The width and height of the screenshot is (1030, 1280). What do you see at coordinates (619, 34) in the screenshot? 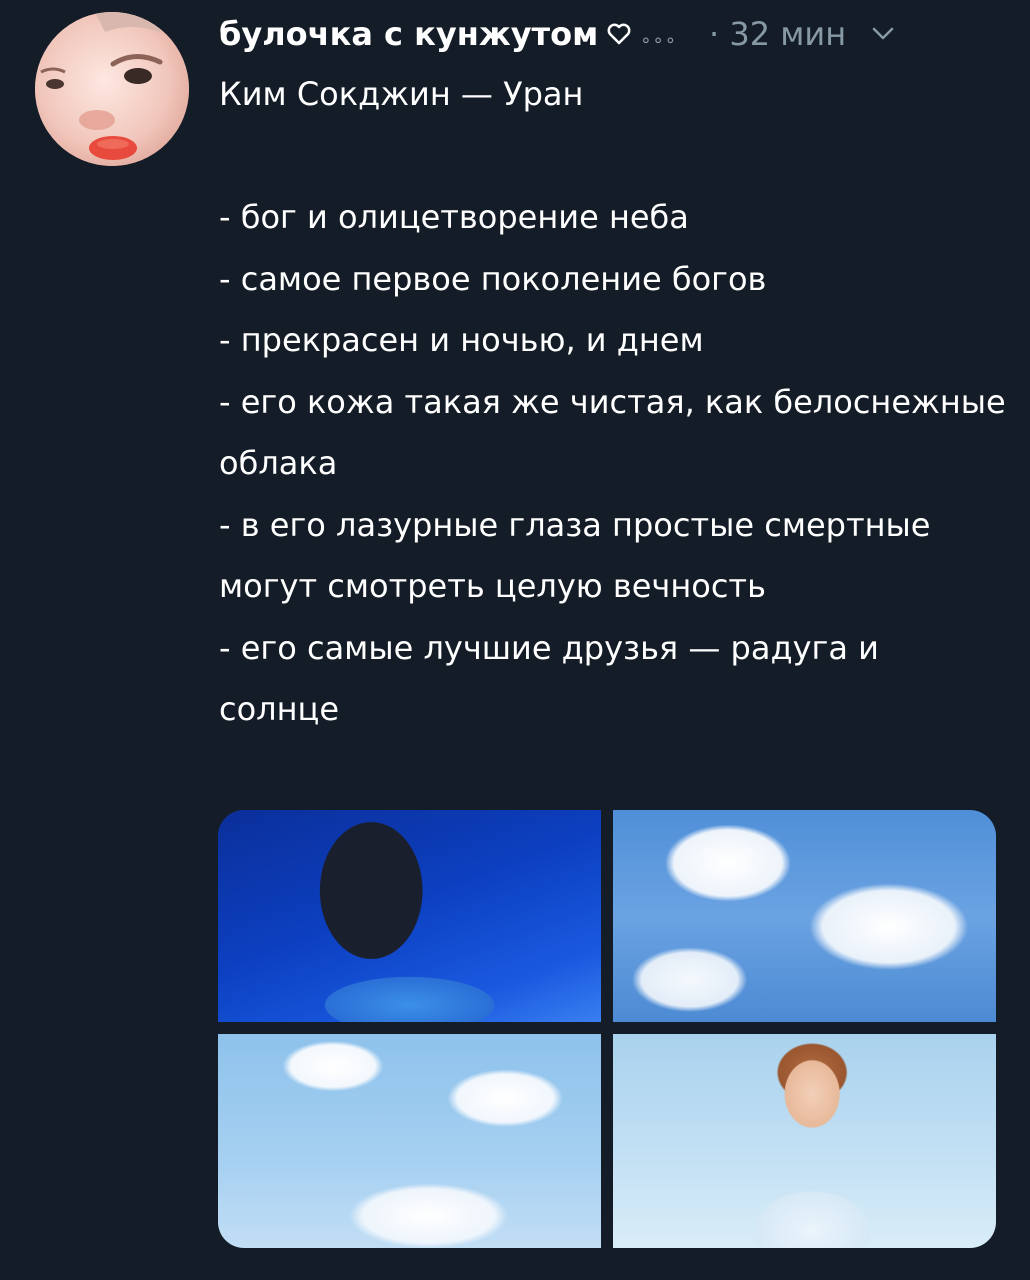
I see `heart-outline-icon` at bounding box center [619, 34].